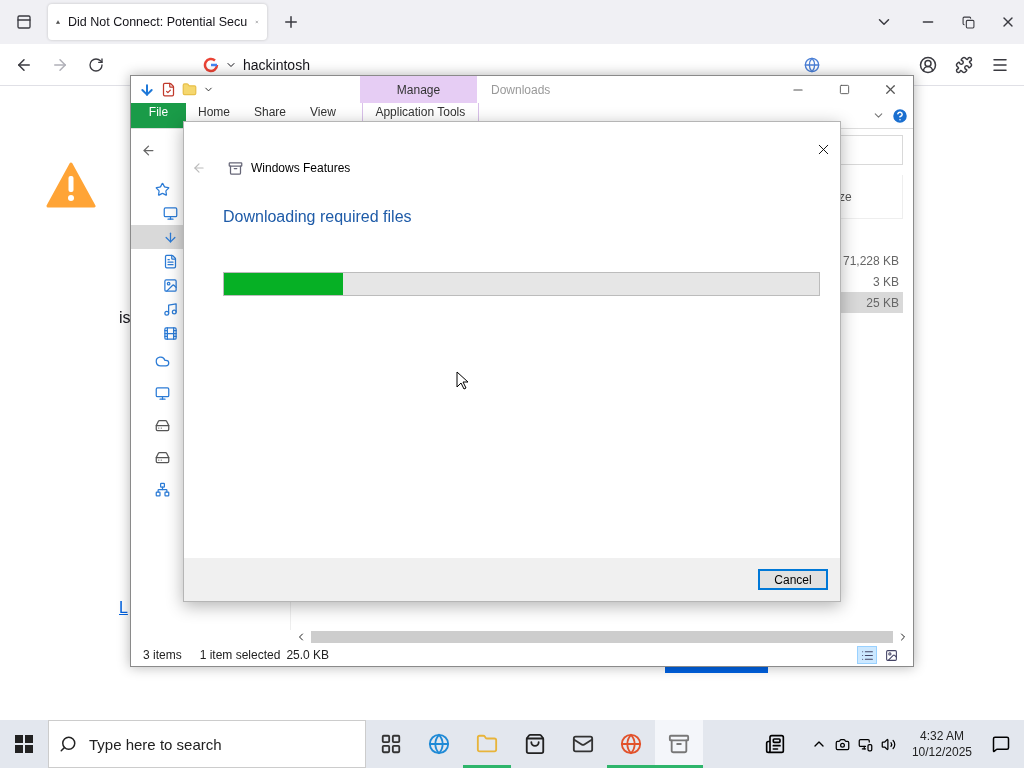  Describe the element at coordinates (308, 655) in the screenshot. I see `status-text: 25.0 KB` at that location.